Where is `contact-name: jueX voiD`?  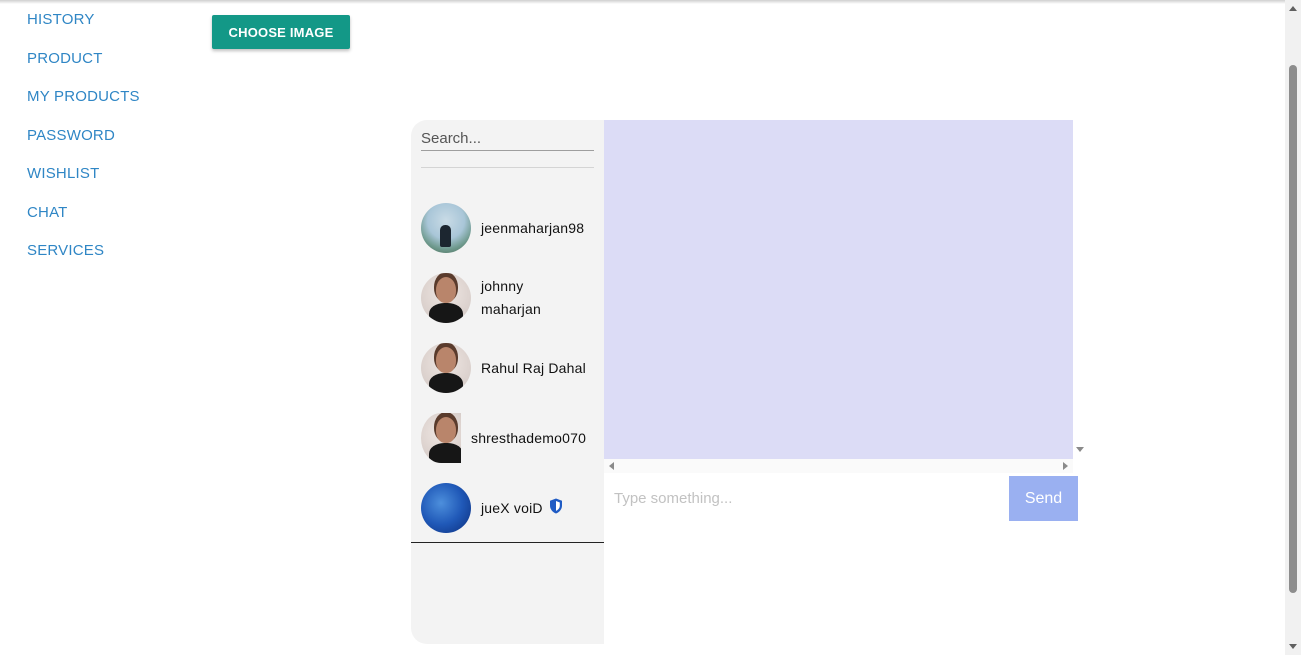 contact-name: jueX voiD is located at coordinates (512, 507).